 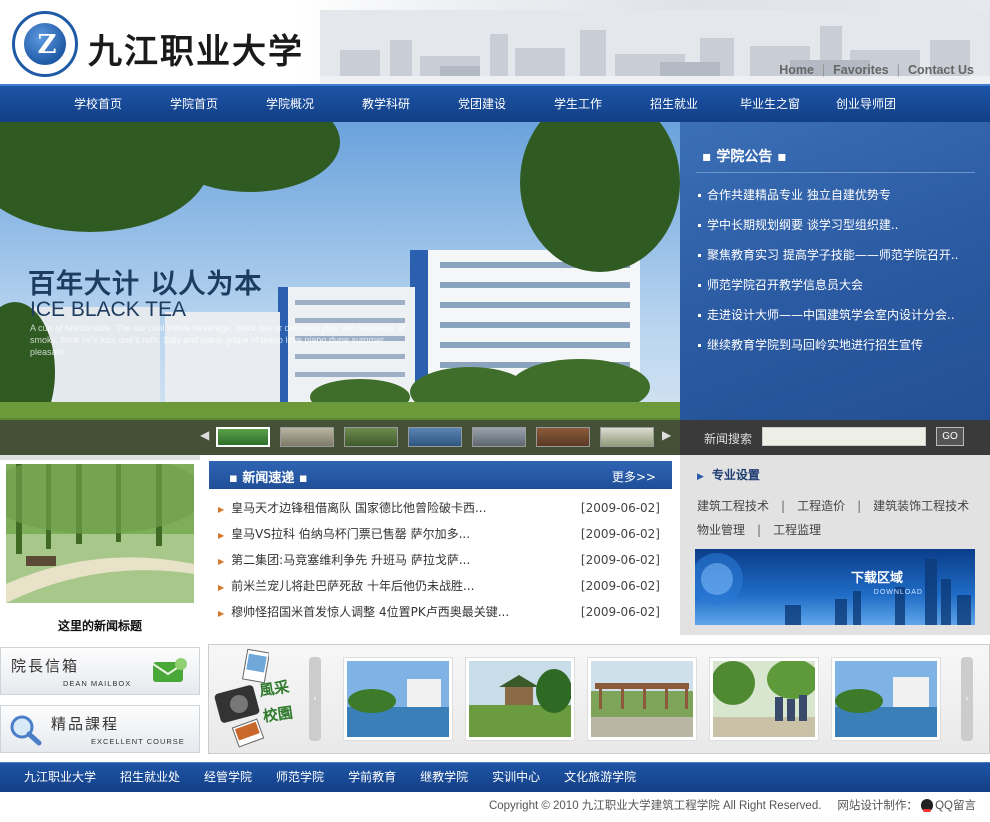 What do you see at coordinates (950, 436) in the screenshot?
I see `search-go-button: GO` at bounding box center [950, 436].